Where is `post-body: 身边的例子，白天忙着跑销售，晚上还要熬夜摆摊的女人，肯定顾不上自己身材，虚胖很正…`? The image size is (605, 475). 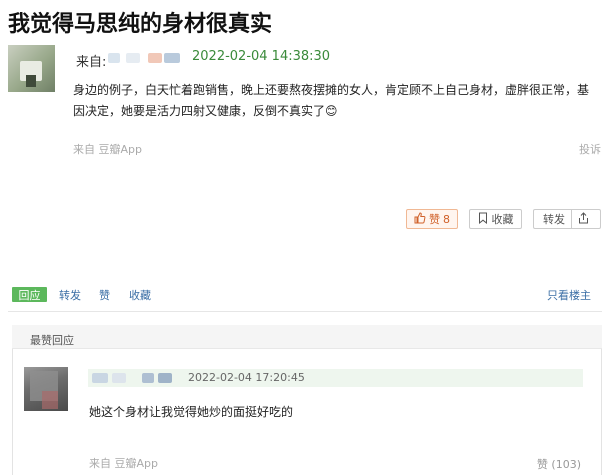 post-body: 身边的例子，白天忙着跑销售，晚上还要熬夜摆摊的女人，肯定顾不上自己身材，虚胖很正… is located at coordinates (331, 100).